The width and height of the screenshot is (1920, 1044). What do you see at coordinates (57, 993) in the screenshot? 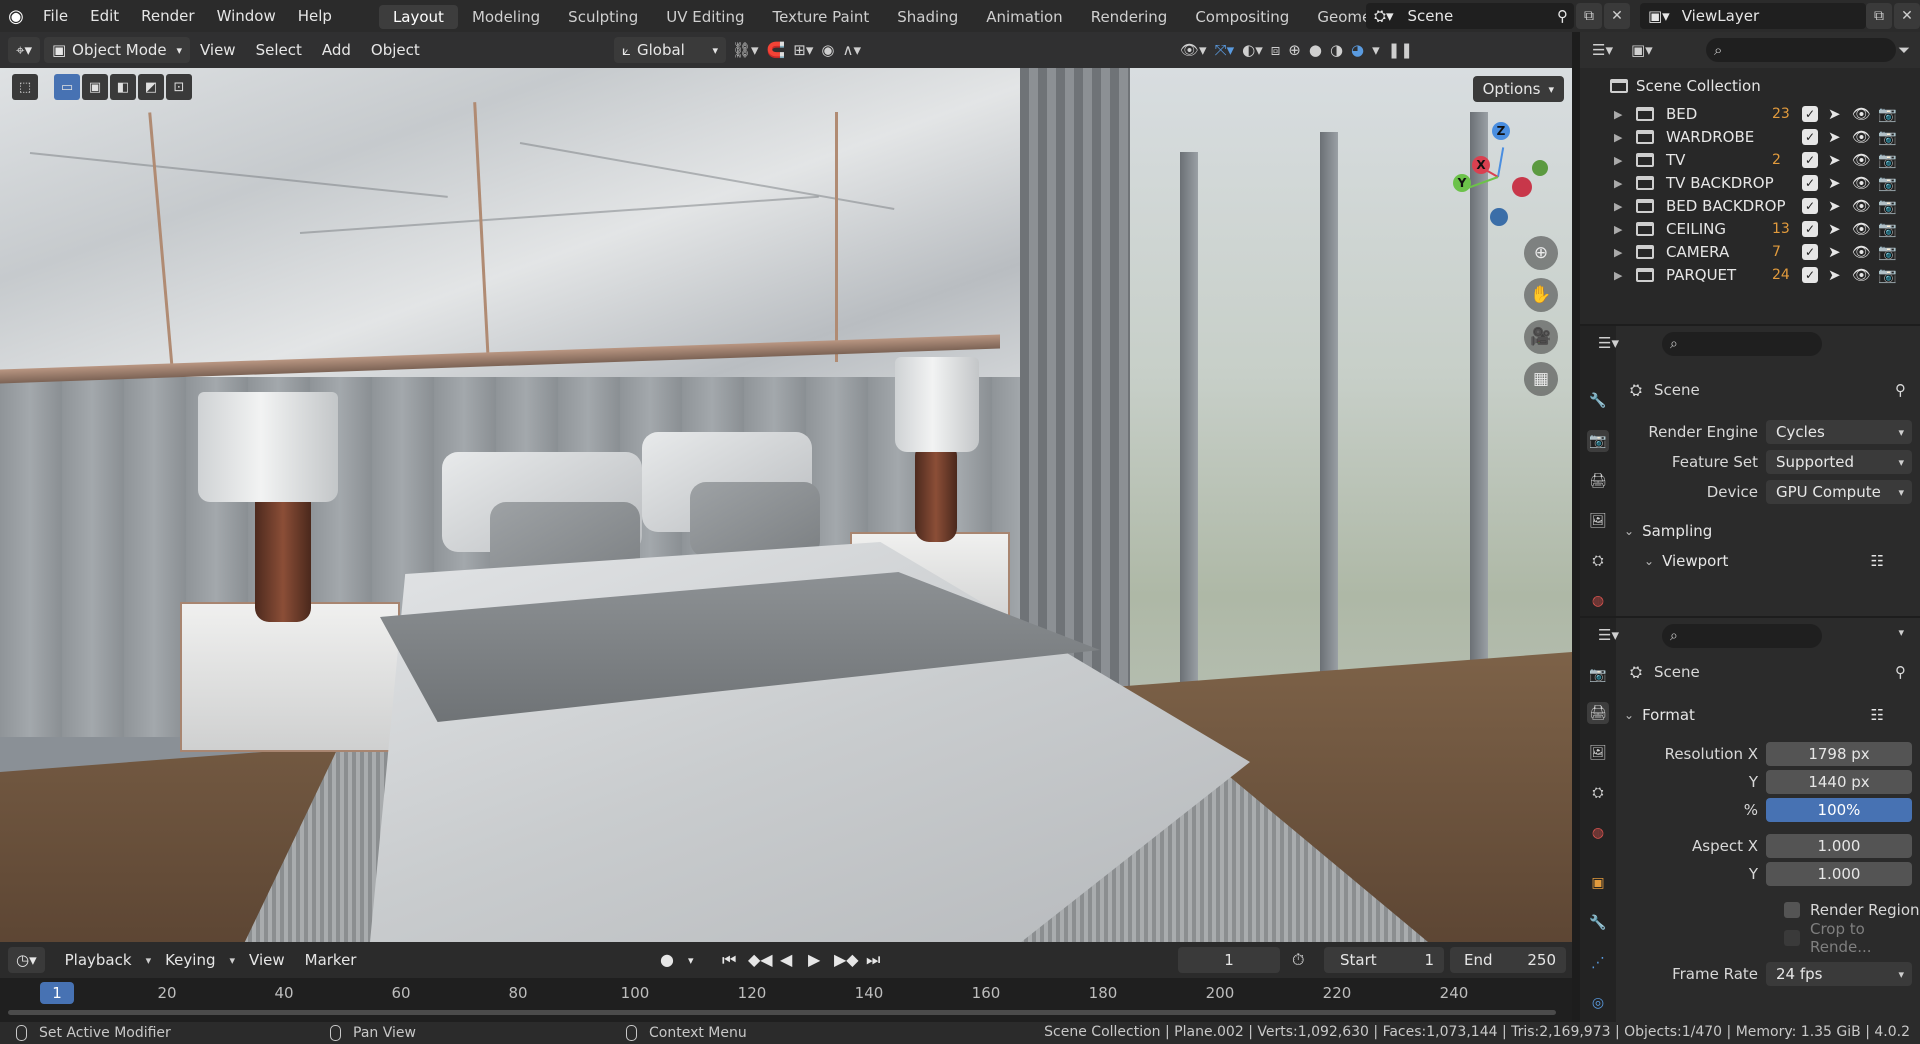
I see `frame-cursor: 1` at bounding box center [57, 993].